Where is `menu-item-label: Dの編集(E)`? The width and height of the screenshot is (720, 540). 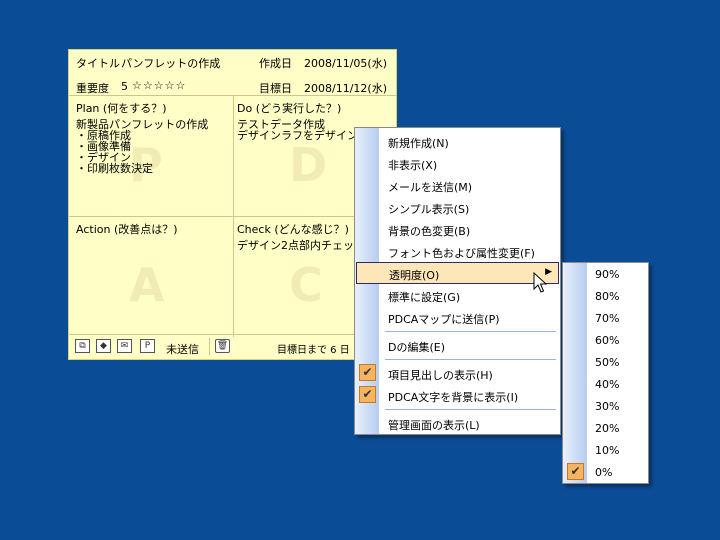 menu-item-label: Dの編集(E) is located at coordinates (417, 347).